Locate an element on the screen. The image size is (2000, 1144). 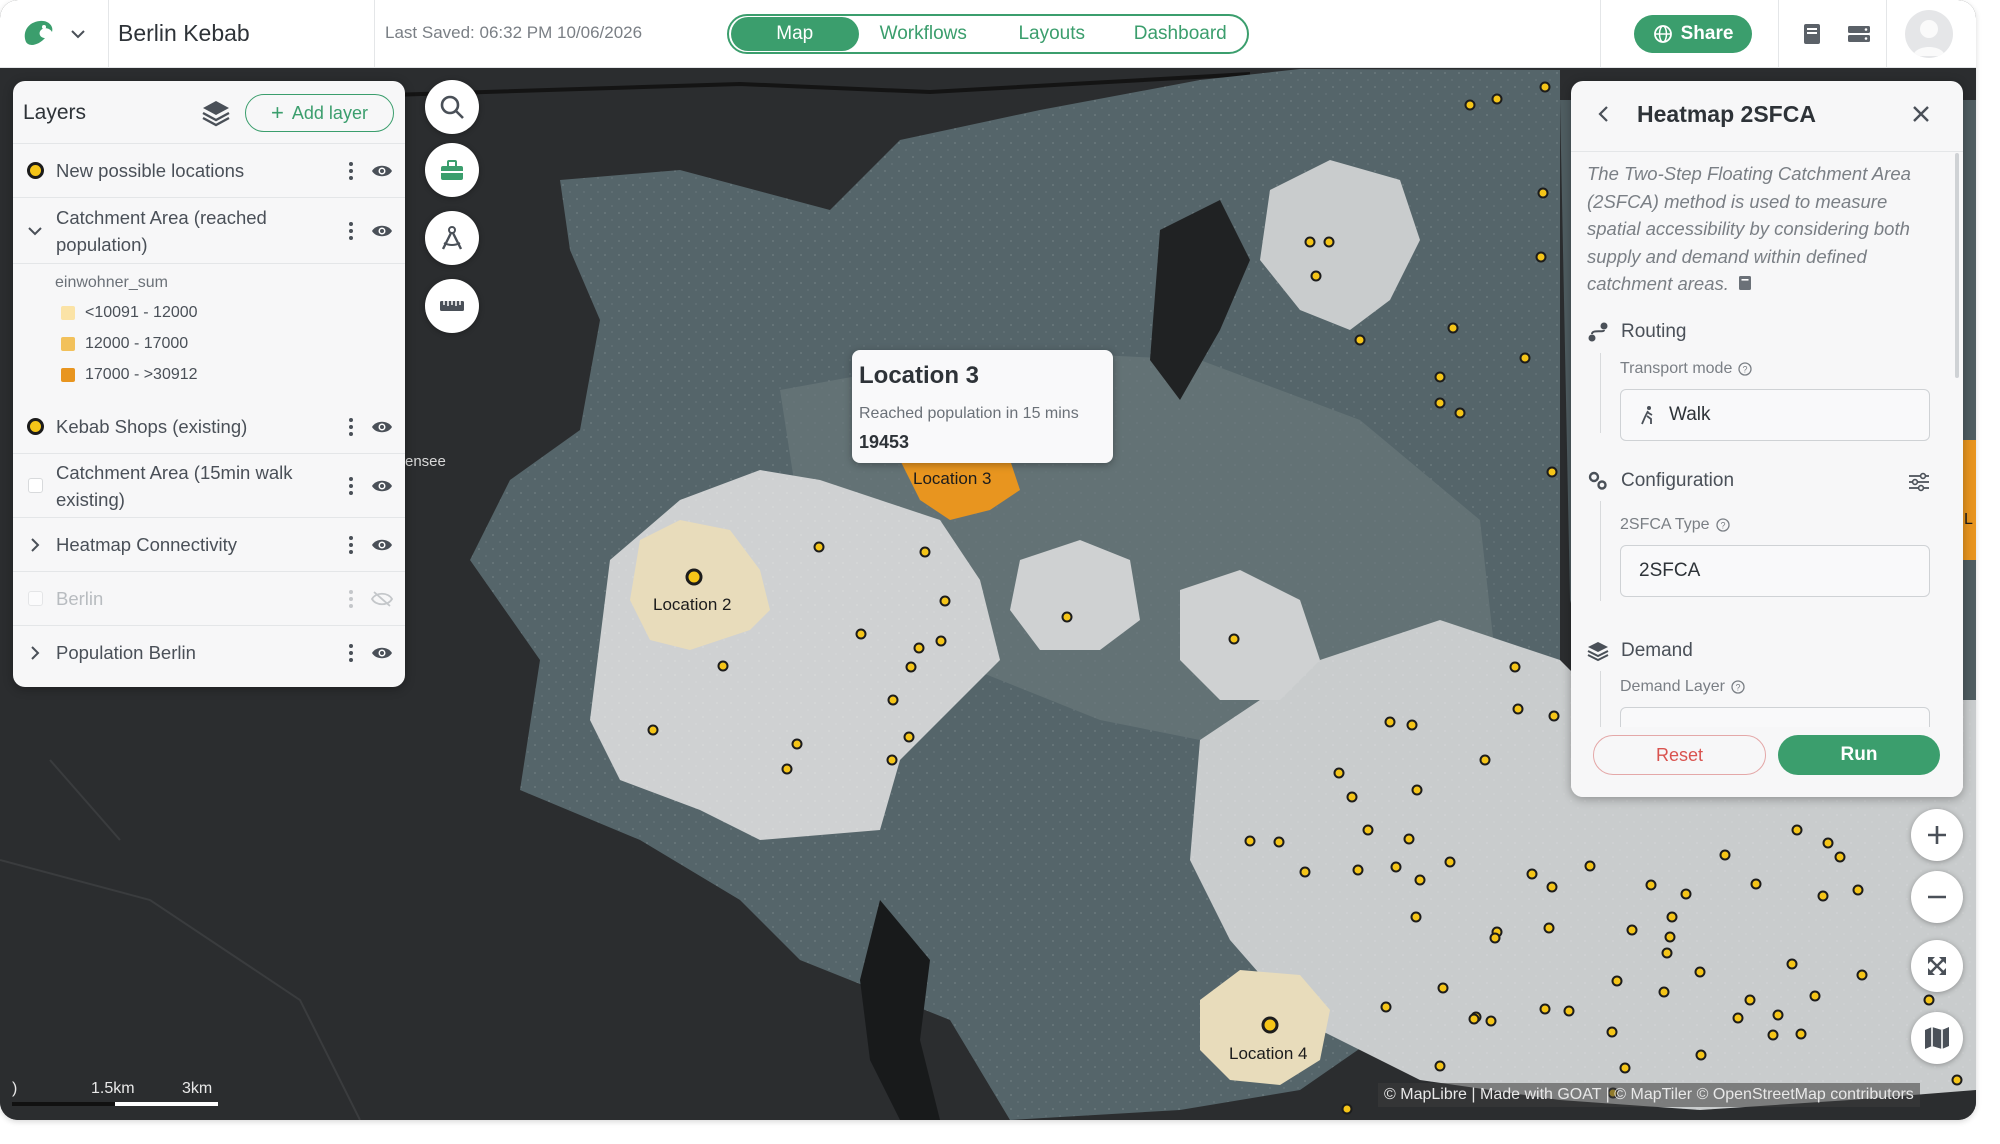
fullscreen-button is located at coordinates (1937, 966).